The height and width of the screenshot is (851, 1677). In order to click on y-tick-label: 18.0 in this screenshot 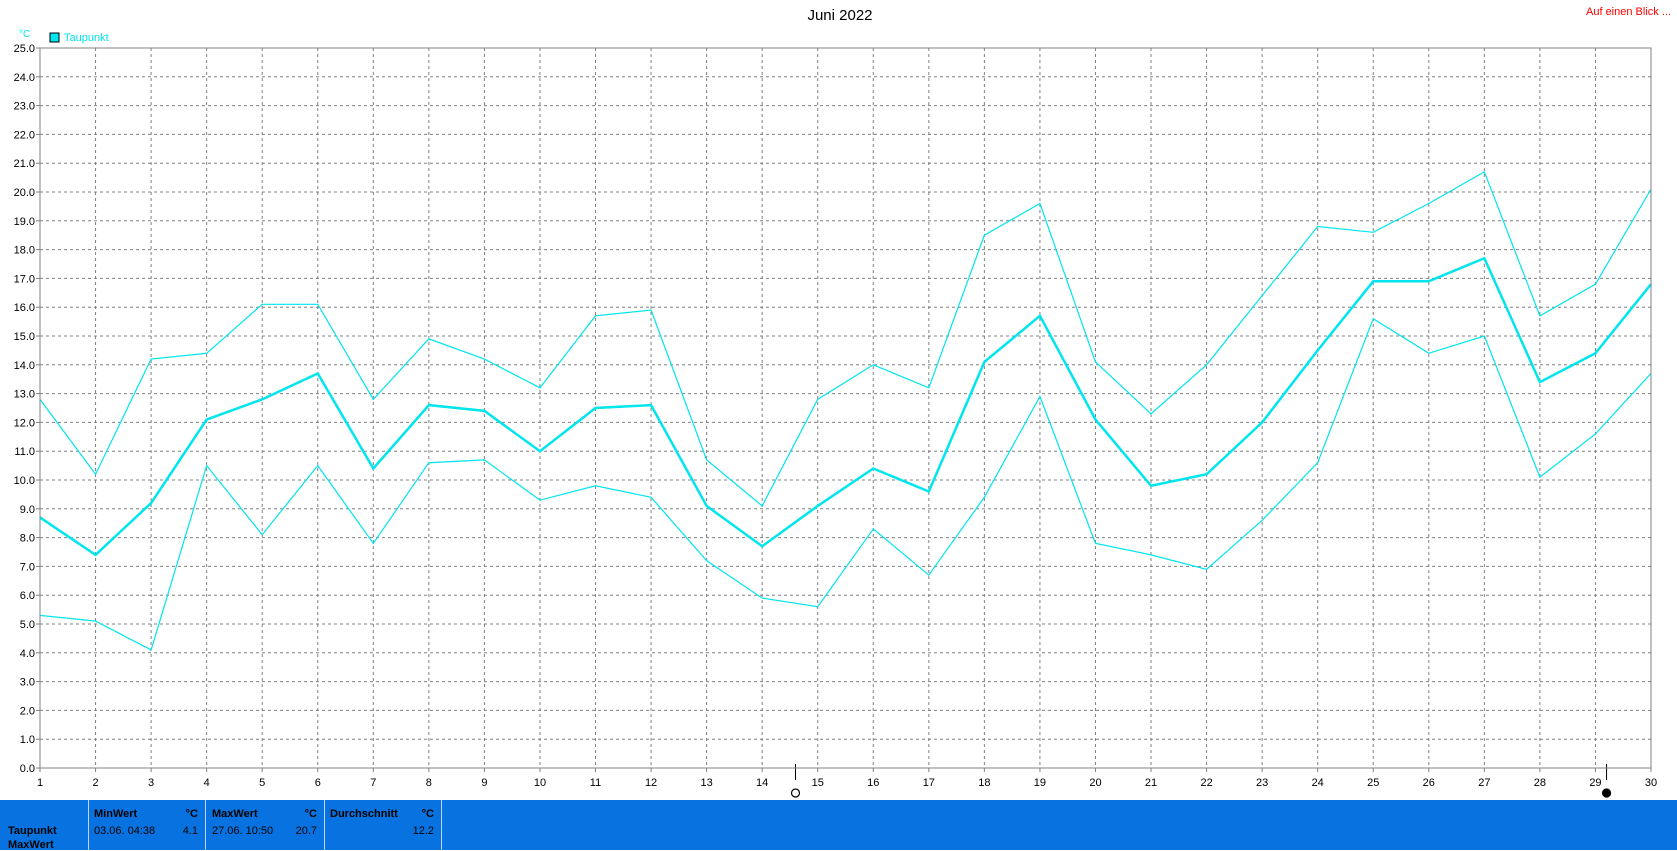, I will do `click(24, 251)`.